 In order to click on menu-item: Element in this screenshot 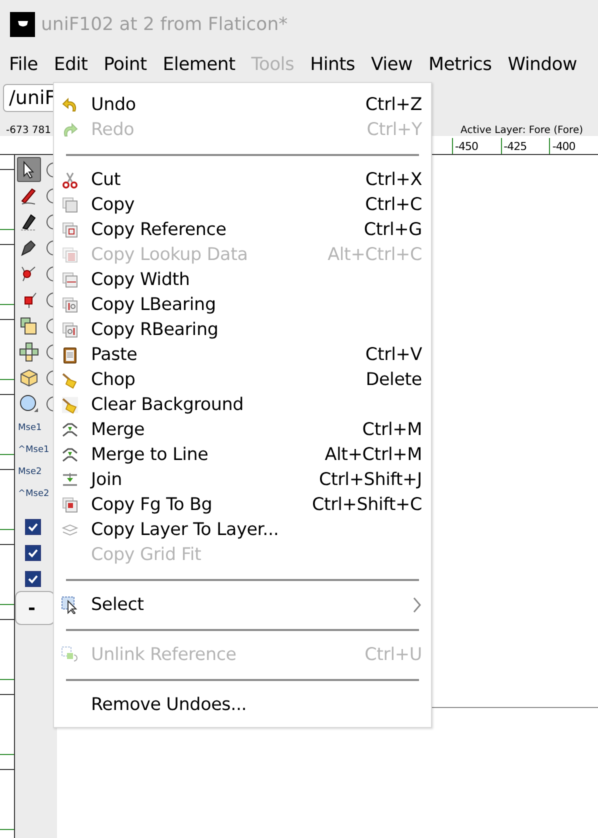, I will do `click(199, 64)`.